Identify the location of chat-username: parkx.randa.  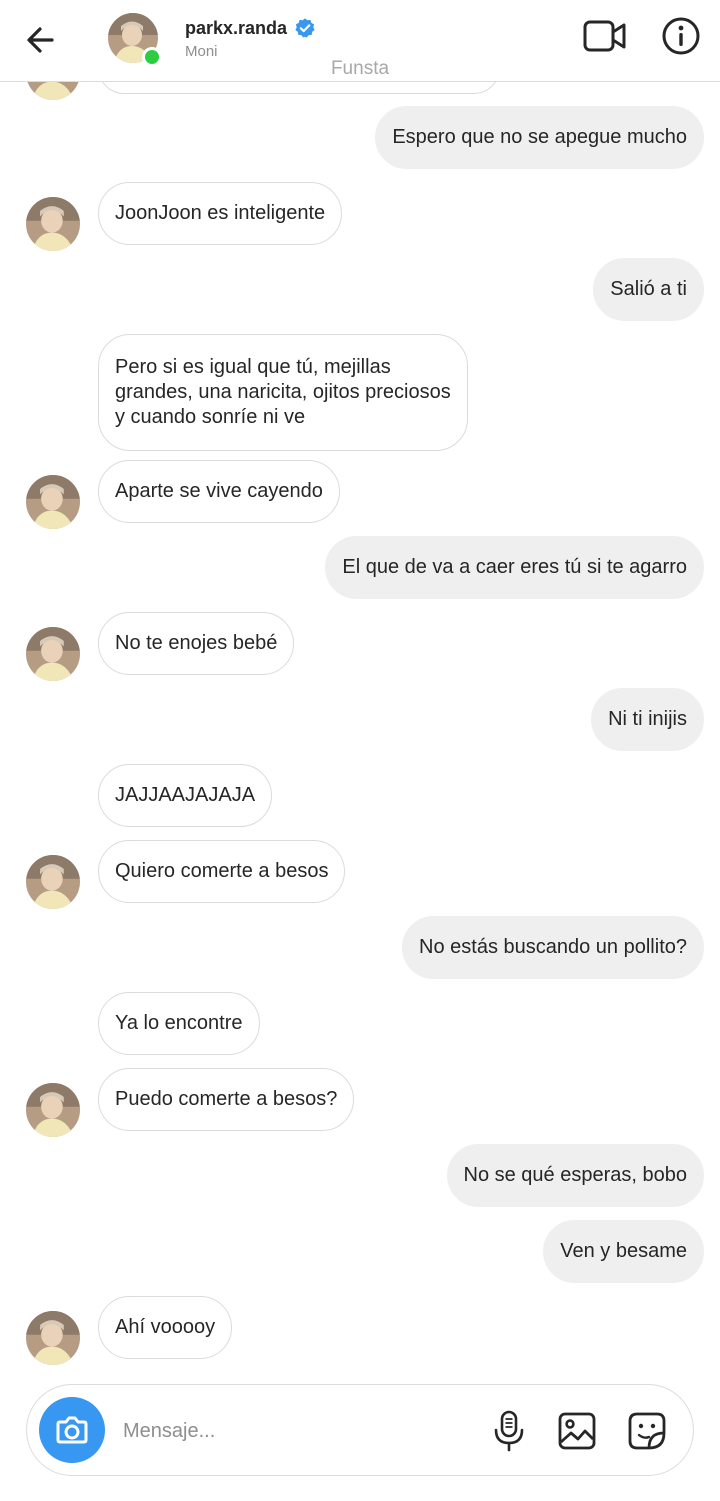
(236, 28).